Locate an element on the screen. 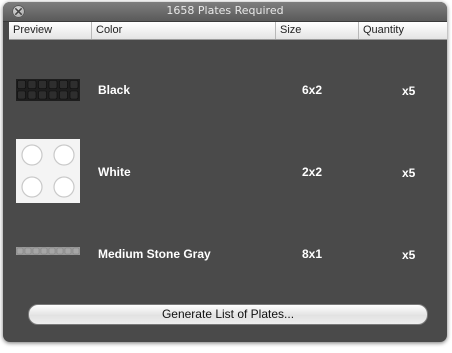 The width and height of the screenshot is (452, 353). window-title: 1658 Plates Required is located at coordinates (225, 10).